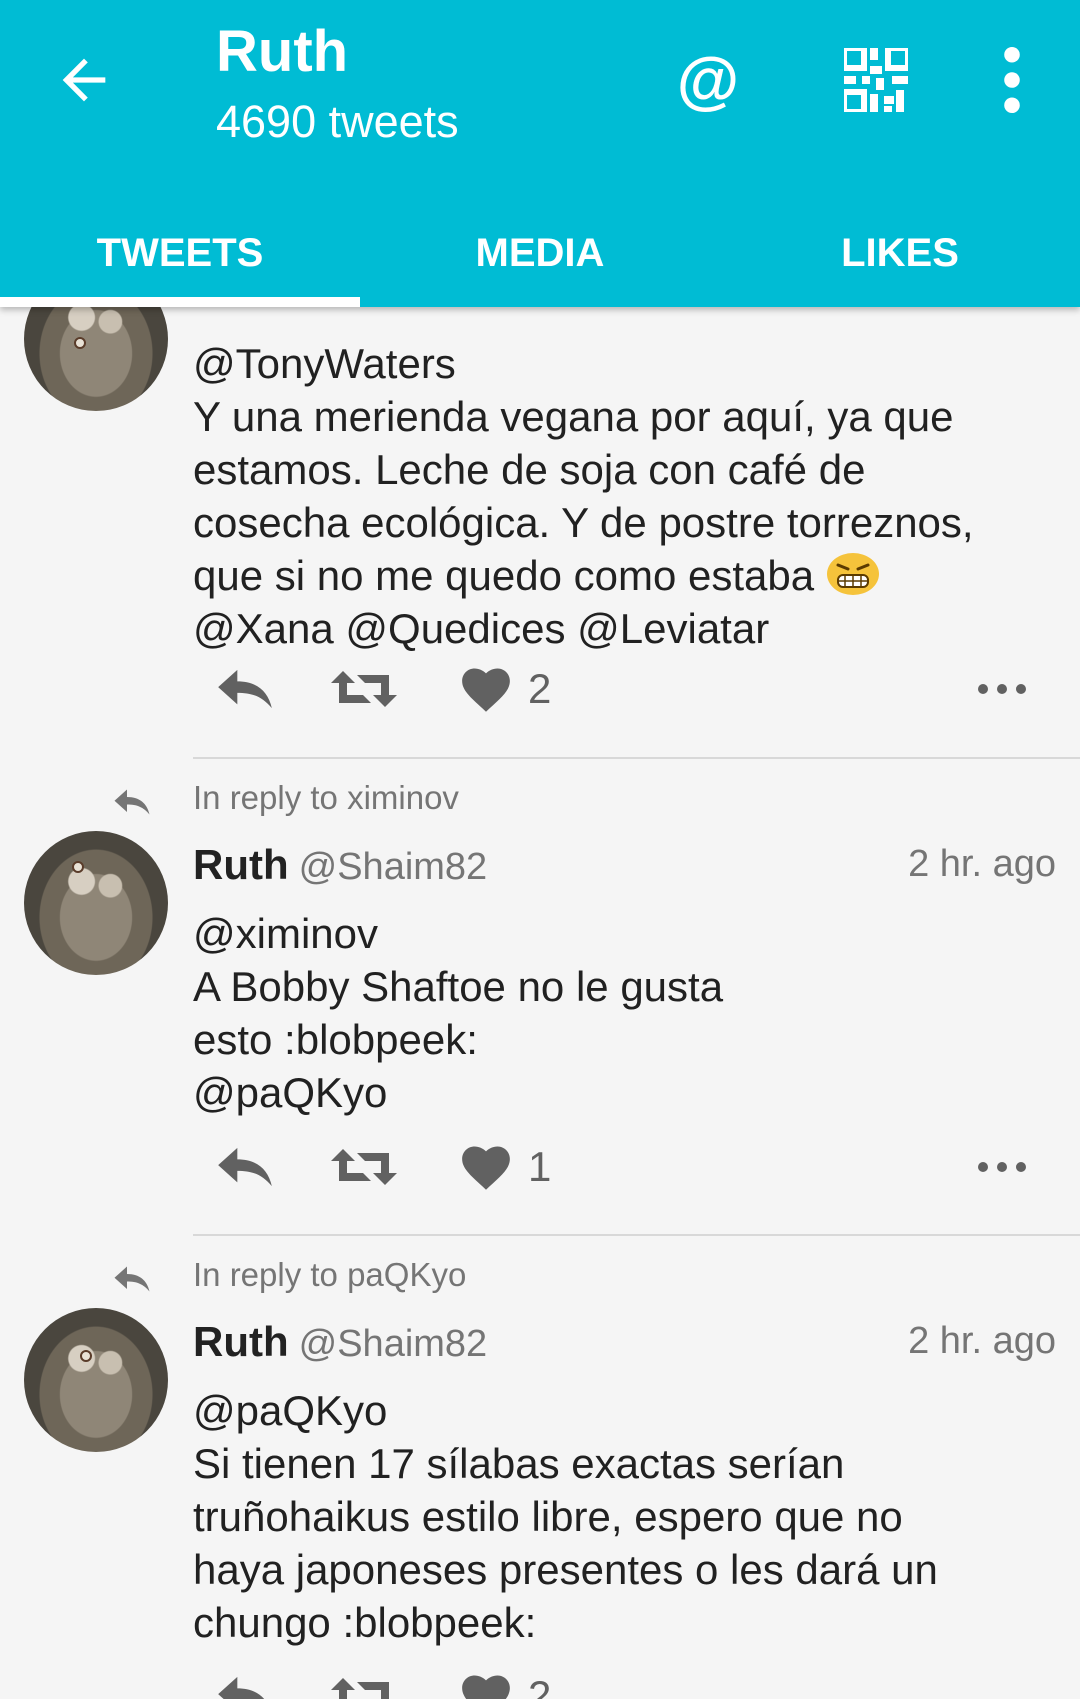 This screenshot has height=1699, width=1080. What do you see at coordinates (573, 416) in the screenshot?
I see `tweet-line: Y una merienda vegana por aquí, ya que` at bounding box center [573, 416].